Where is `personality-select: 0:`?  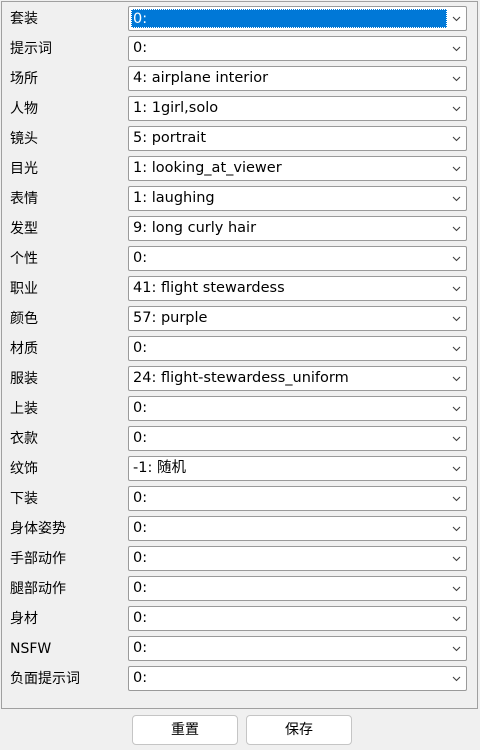
personality-select: 0: is located at coordinates (297, 258).